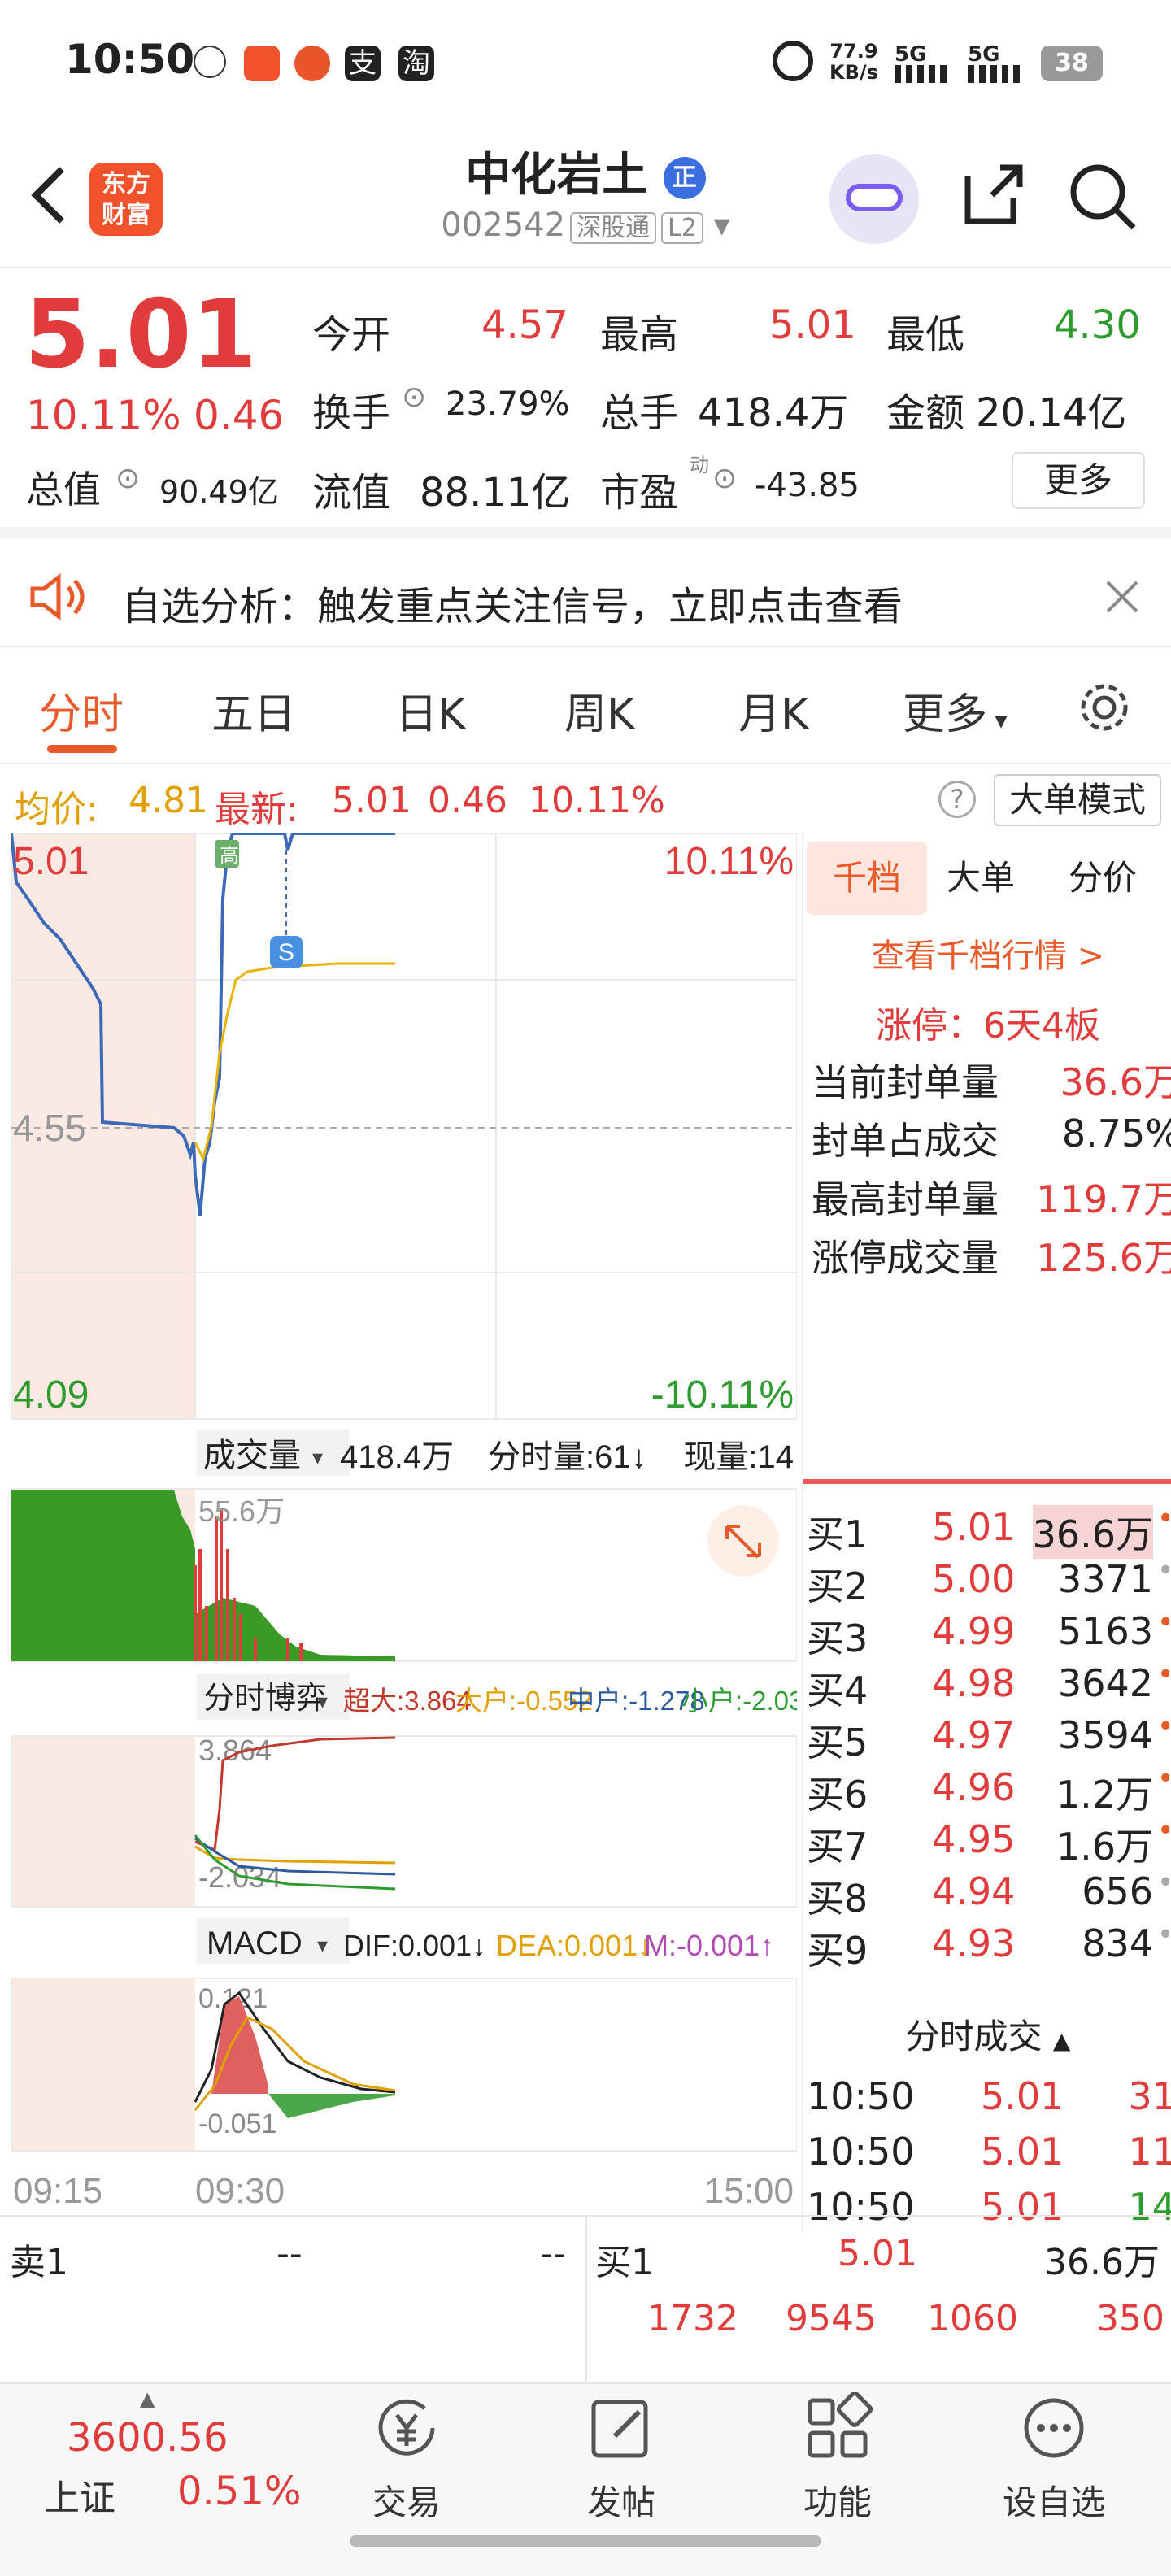 The image size is (1171, 2576). What do you see at coordinates (1122, 597) in the screenshot?
I see `close-icon` at bounding box center [1122, 597].